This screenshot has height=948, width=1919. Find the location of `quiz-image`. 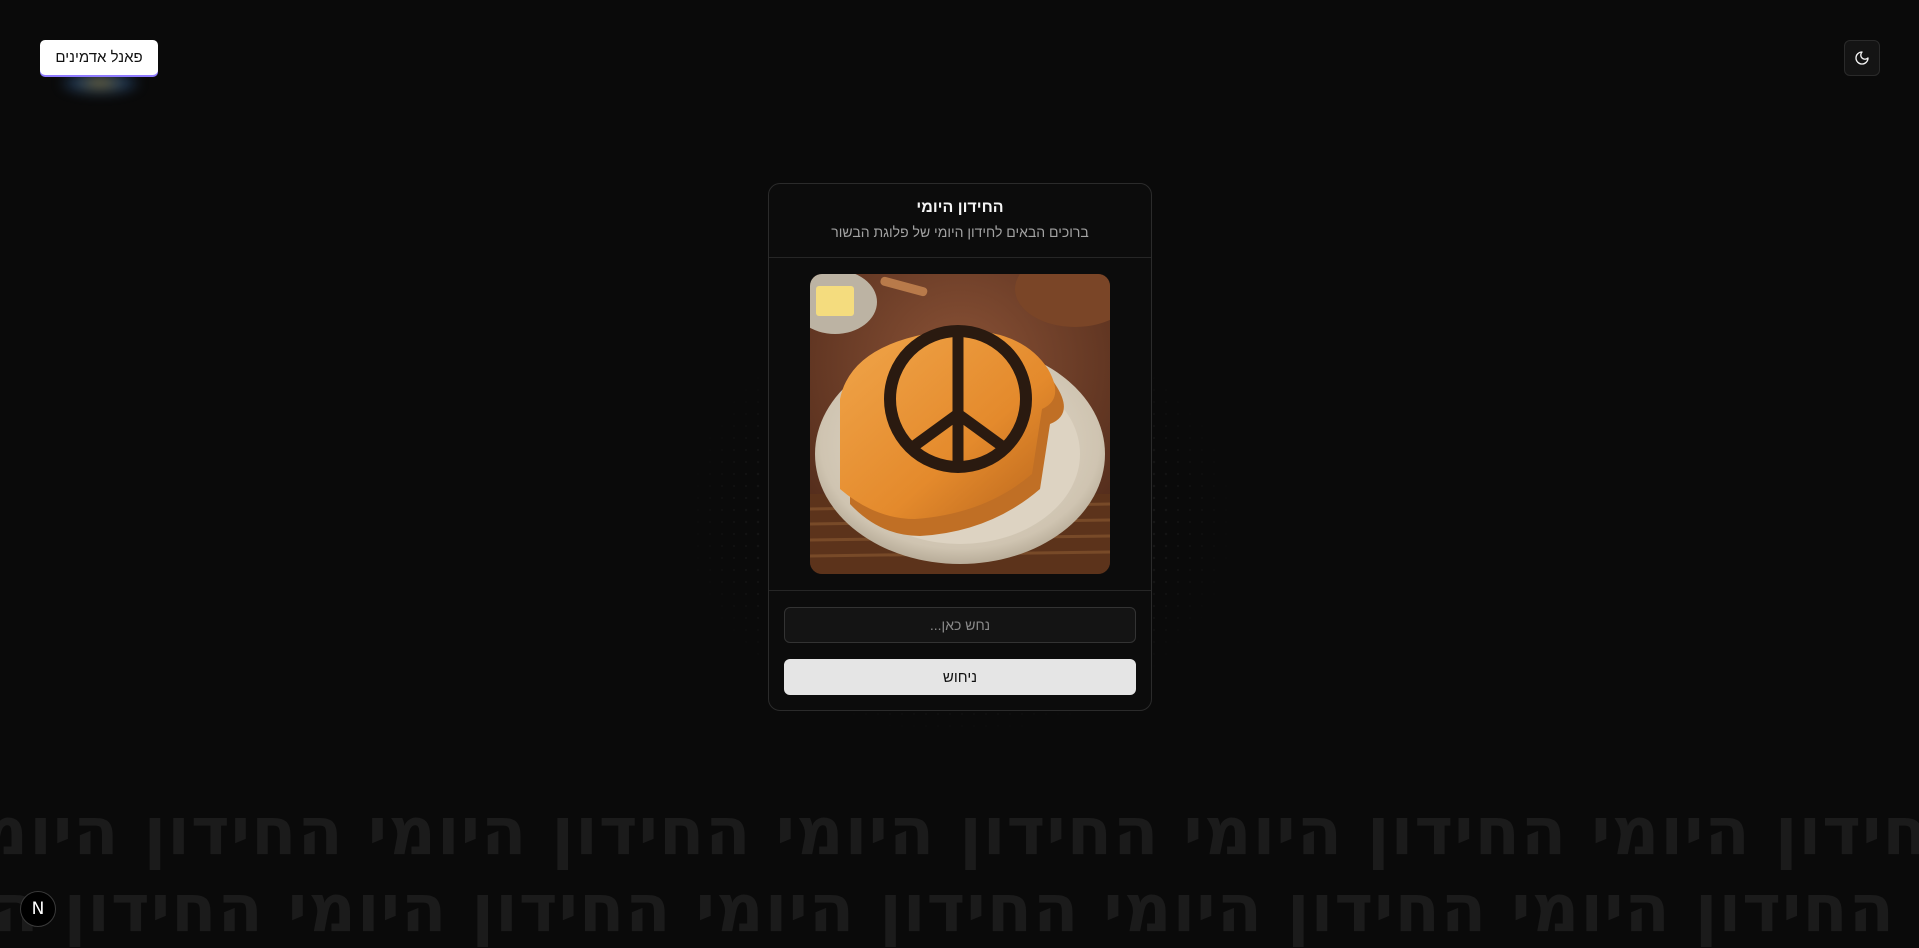

quiz-image is located at coordinates (960, 424).